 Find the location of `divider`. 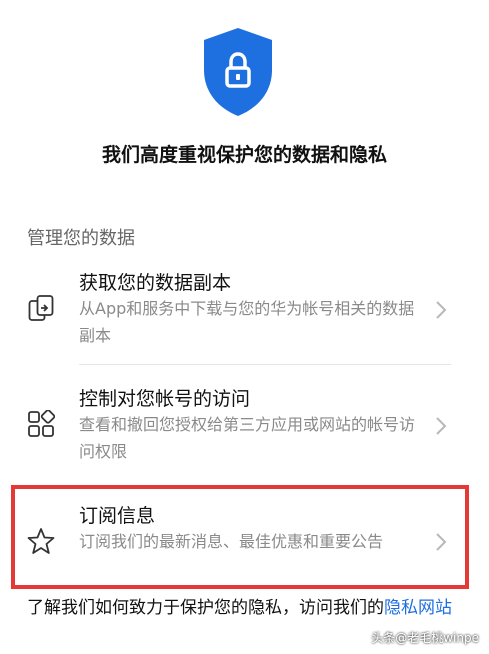

divider is located at coordinates (265, 364).